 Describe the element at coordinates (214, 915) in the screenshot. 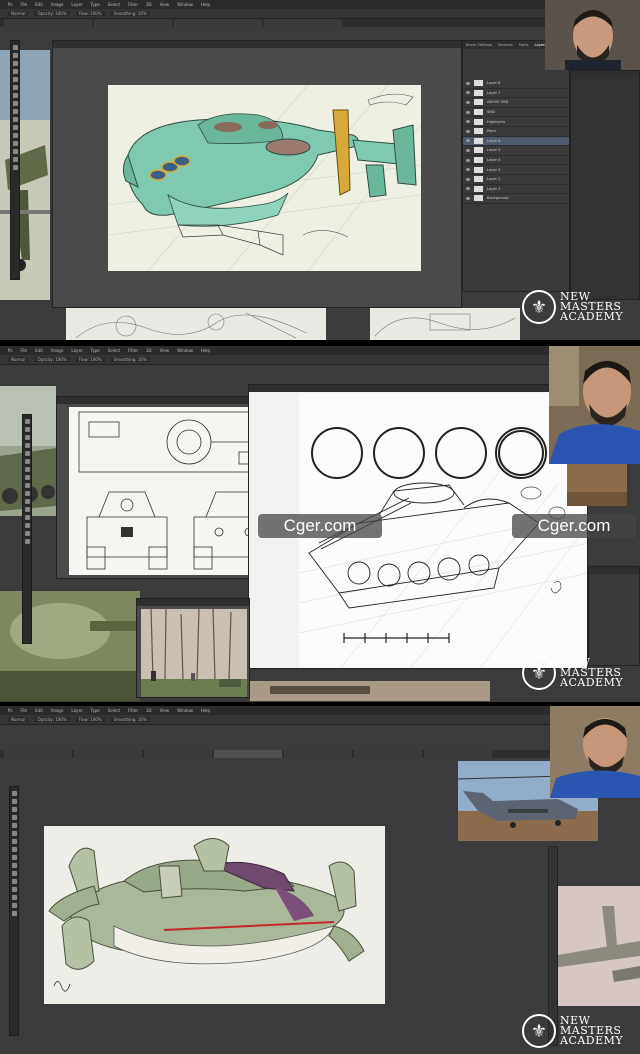

I see `canvas-airship-painting` at that location.